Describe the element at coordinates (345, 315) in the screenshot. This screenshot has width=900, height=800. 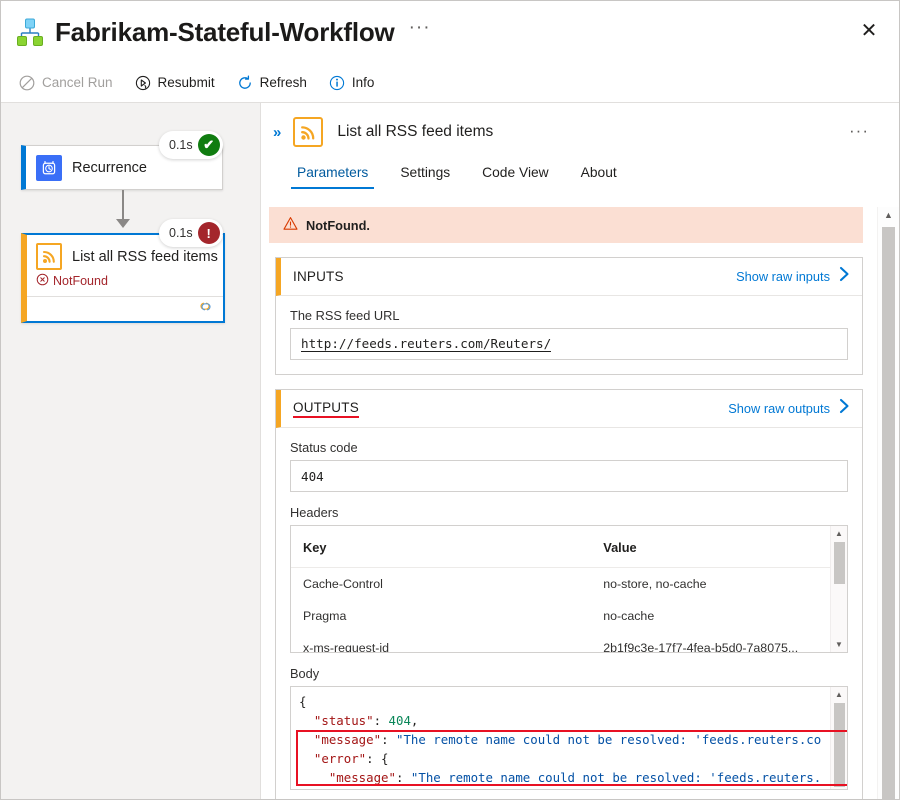
I see `rss-feed-url-label: The RSS feed URL` at that location.